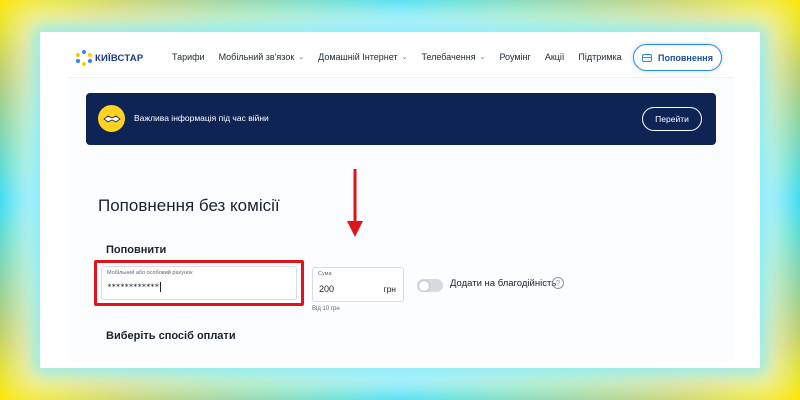 The width and height of the screenshot is (800, 400). I want to click on nav-item-roaming: Роумінг, so click(514, 57).